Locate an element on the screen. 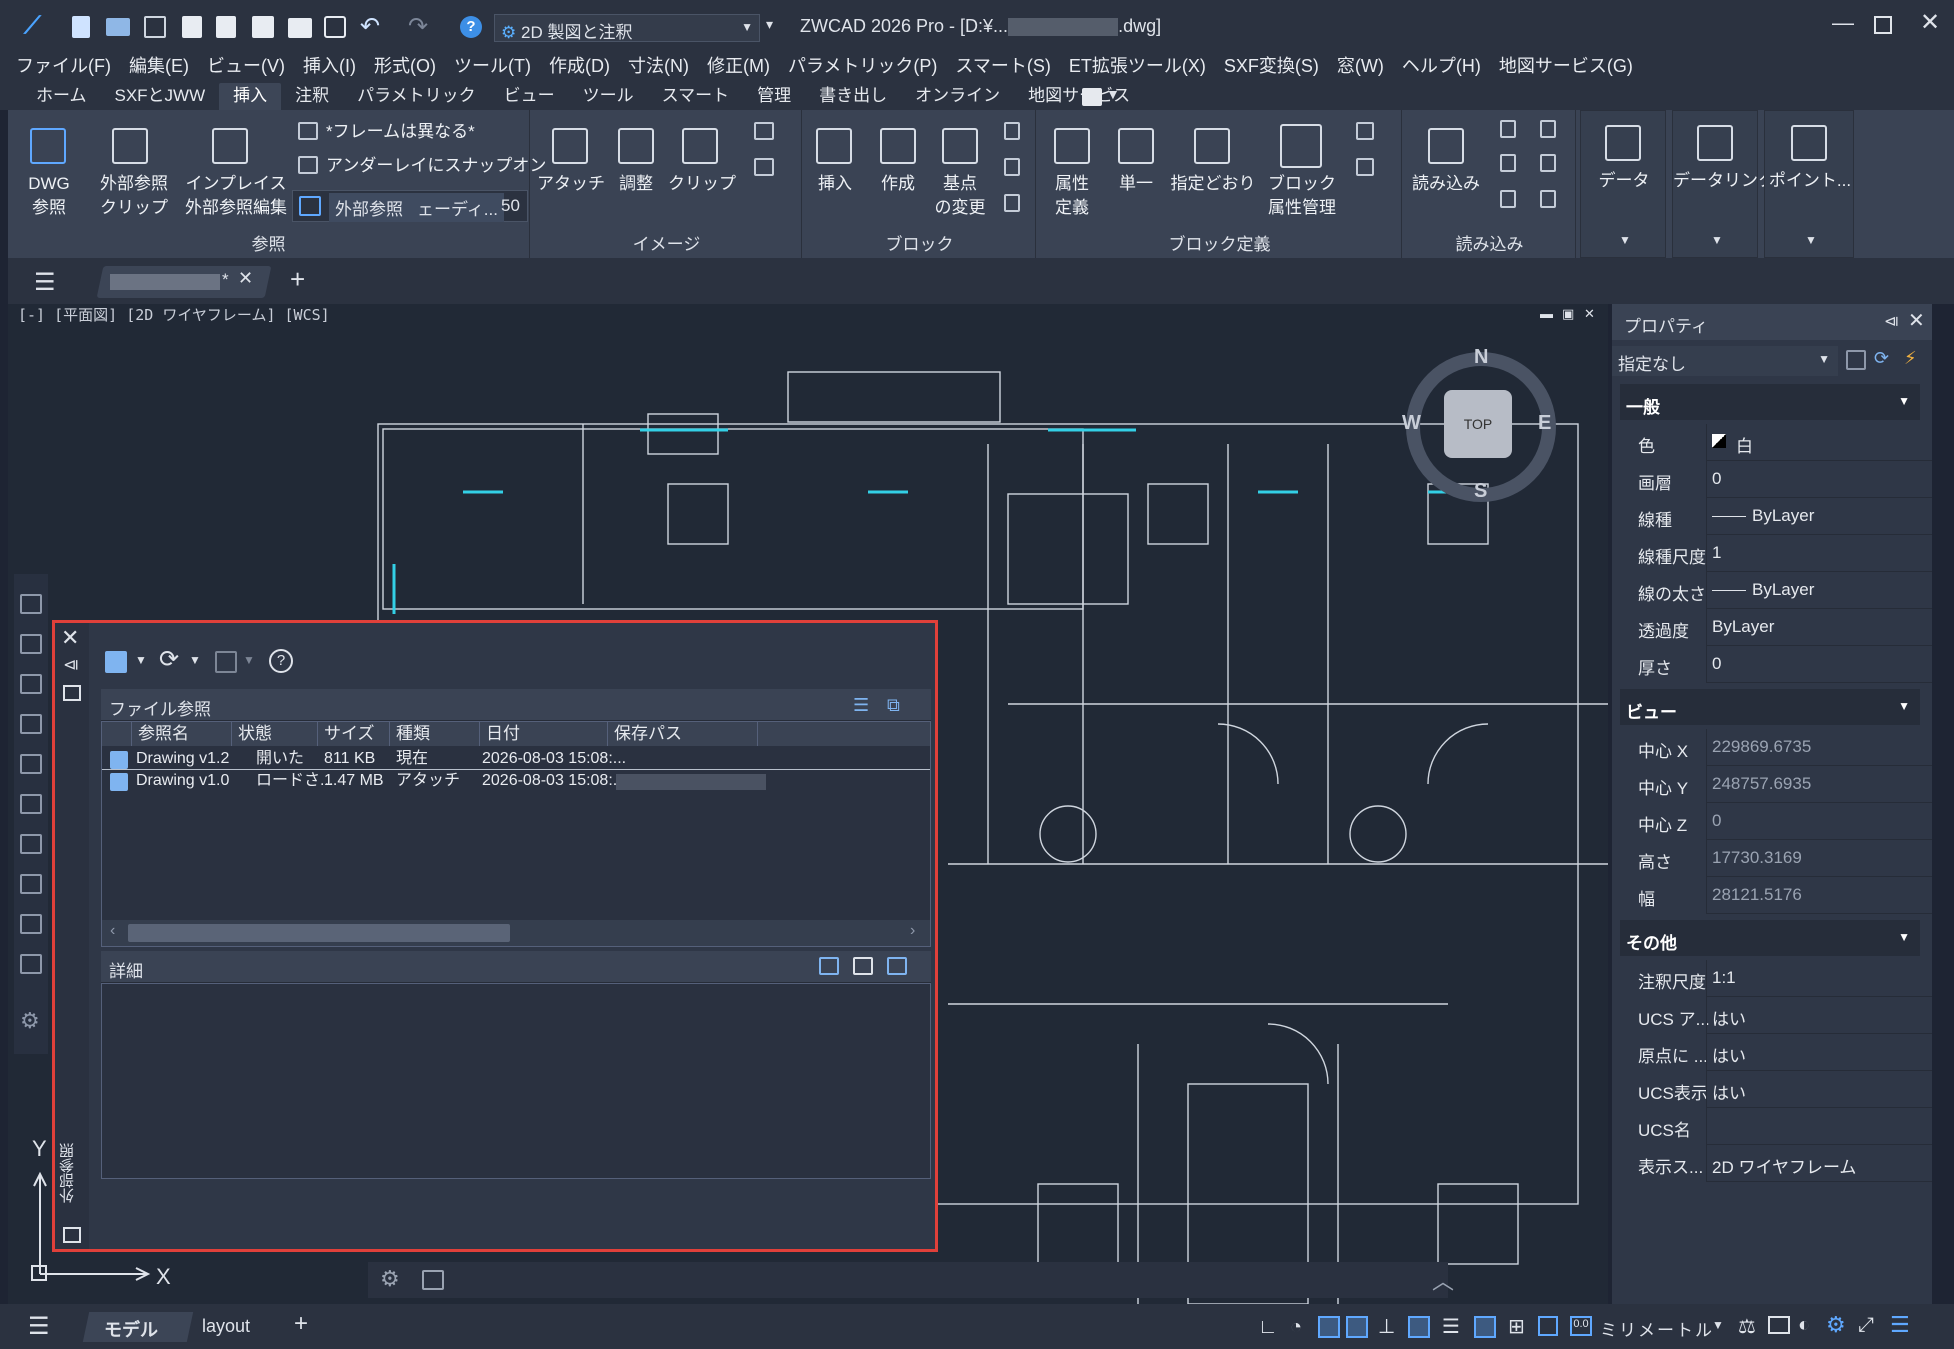 Image resolution: width=1954 pixels, height=1349 pixels. datalink-button: データリンク is located at coordinates (1724, 181).